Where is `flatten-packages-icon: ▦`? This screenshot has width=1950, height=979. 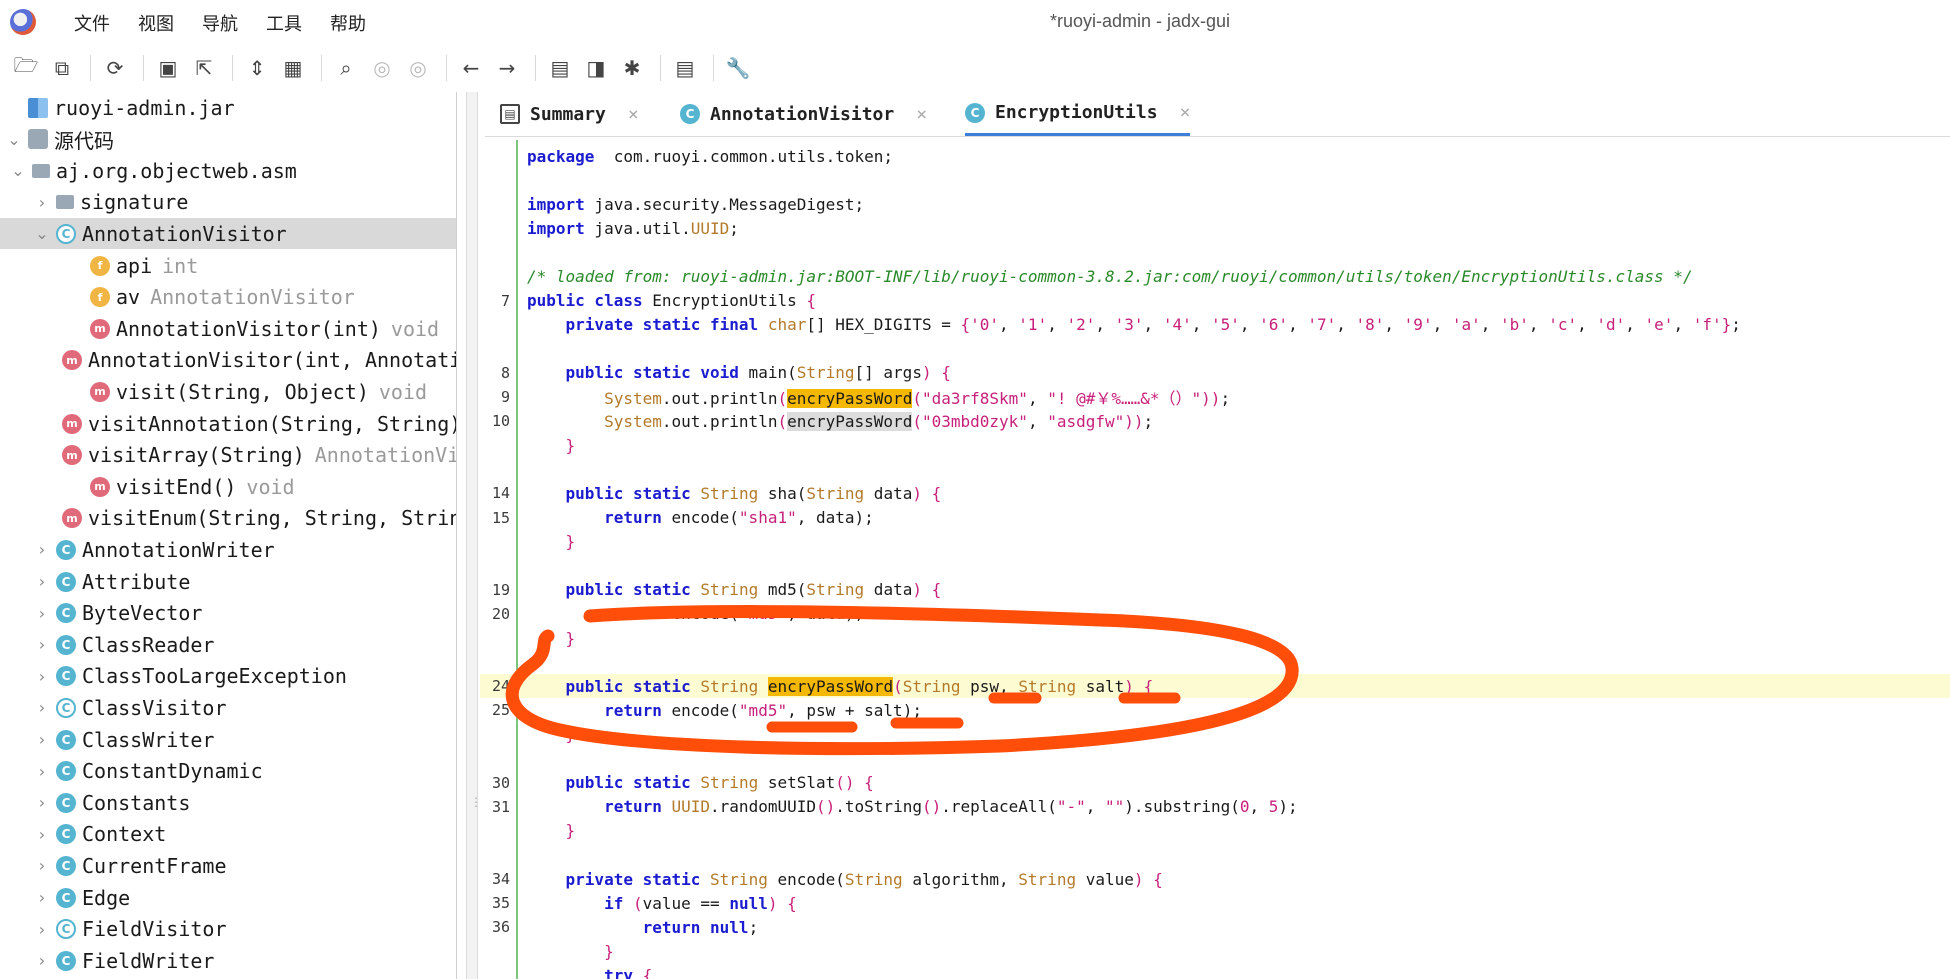 flatten-packages-icon: ▦ is located at coordinates (293, 68).